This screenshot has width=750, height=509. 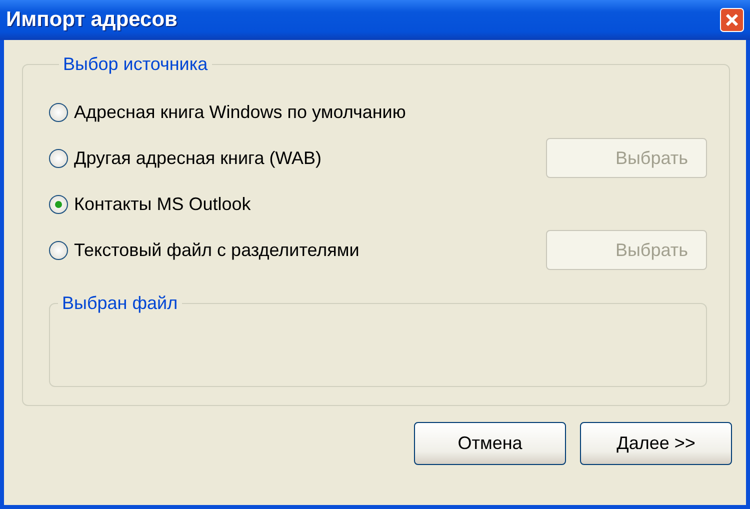 I want to click on close-icon, so click(x=732, y=20).